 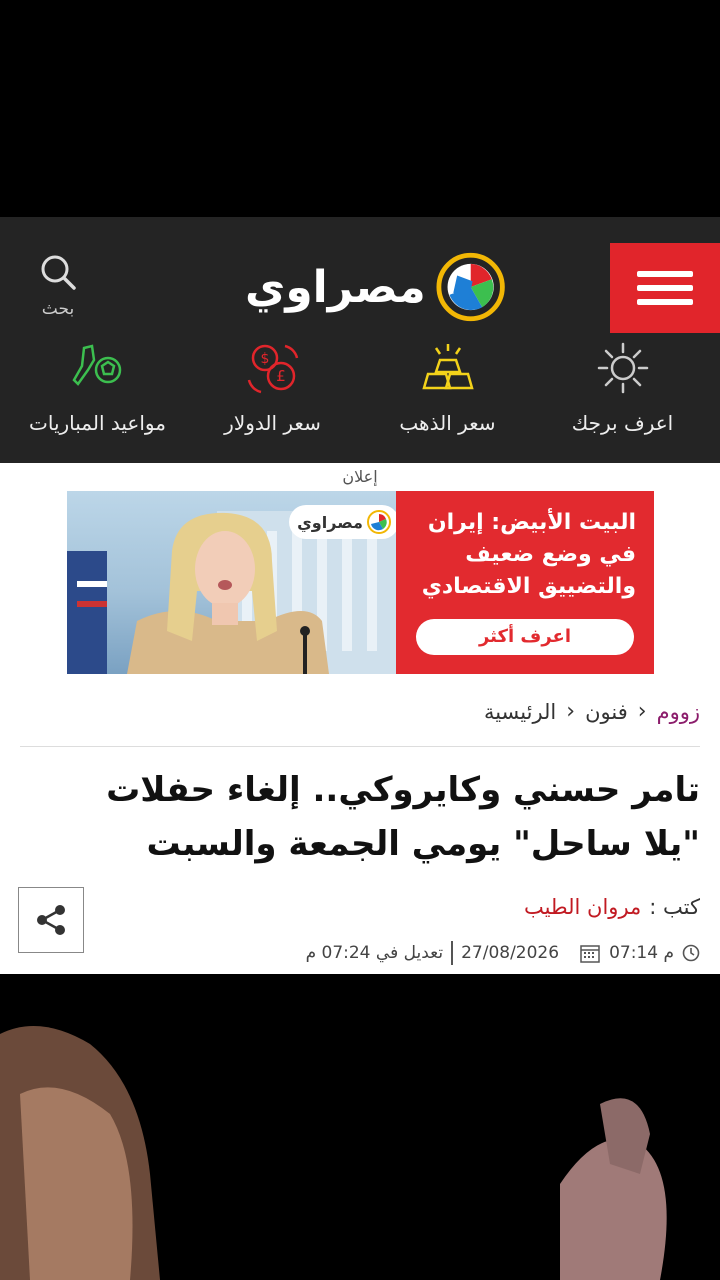 I want to click on ad-logo: مصراوي, so click(x=344, y=522).